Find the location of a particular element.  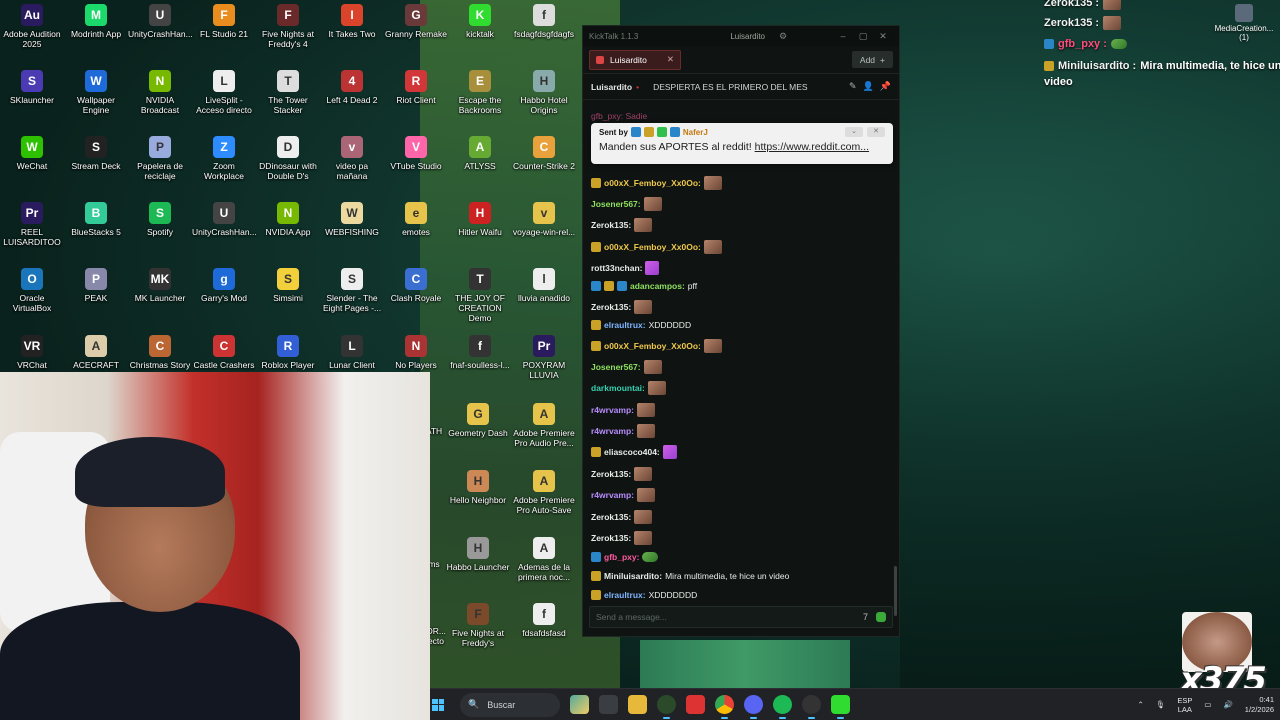

desktop-icon: P Papelera de reciclaje is located at coordinates (160, 158).